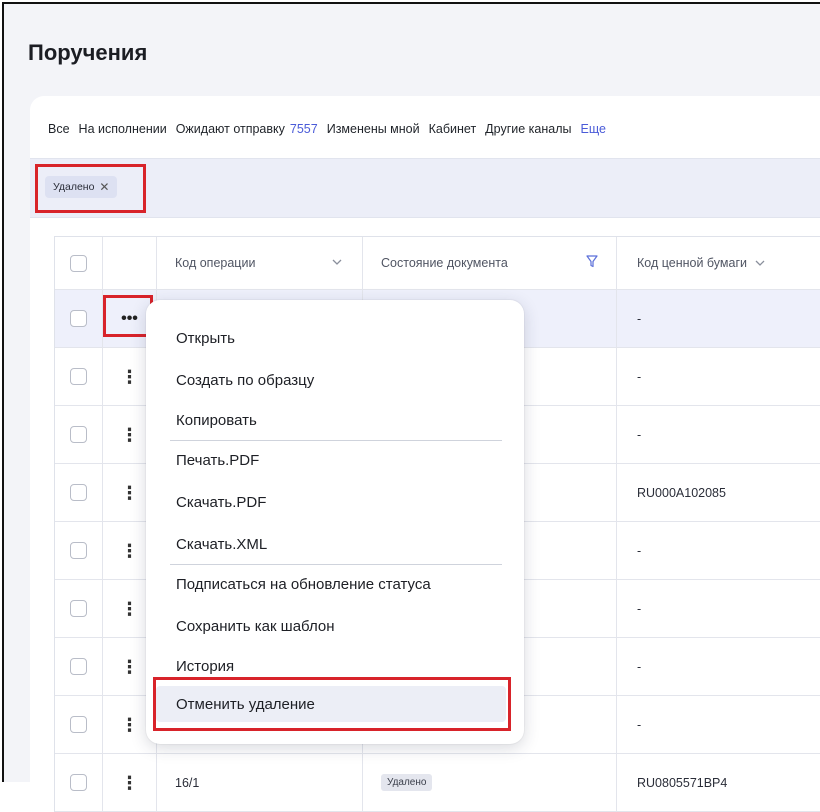 This screenshot has width=820, height=812. What do you see at coordinates (681, 492) in the screenshot?
I see `security-code-value: RU000A102085` at bounding box center [681, 492].